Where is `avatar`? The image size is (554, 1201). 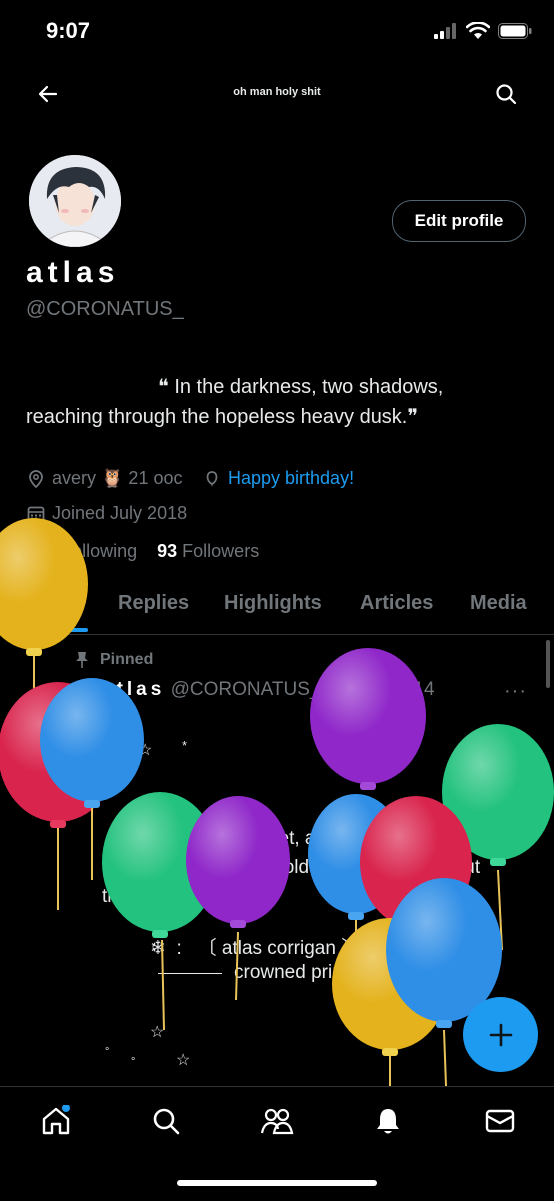
avatar is located at coordinates (75, 201).